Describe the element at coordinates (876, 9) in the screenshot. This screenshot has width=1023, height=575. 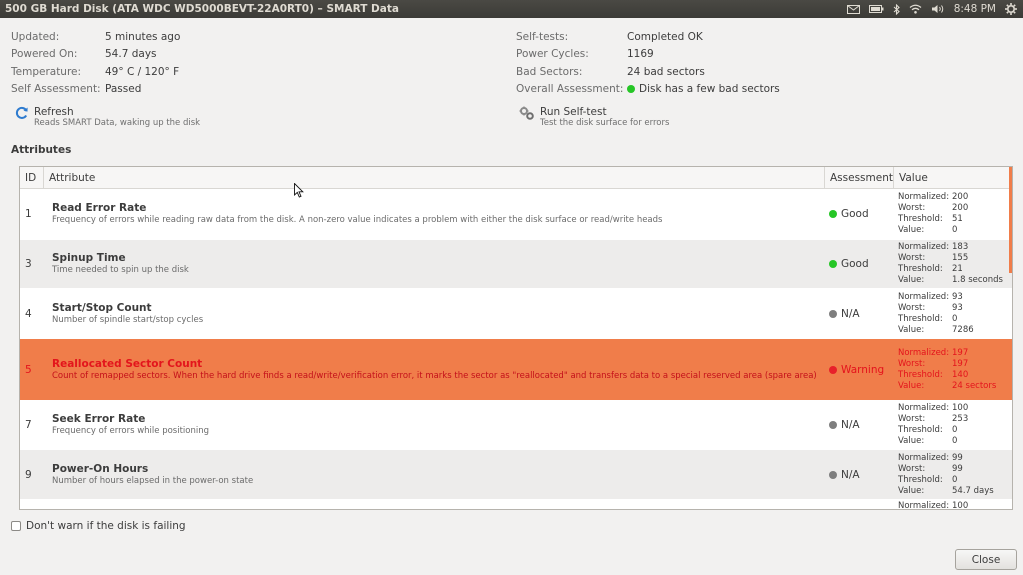
I see `battery-icon` at that location.